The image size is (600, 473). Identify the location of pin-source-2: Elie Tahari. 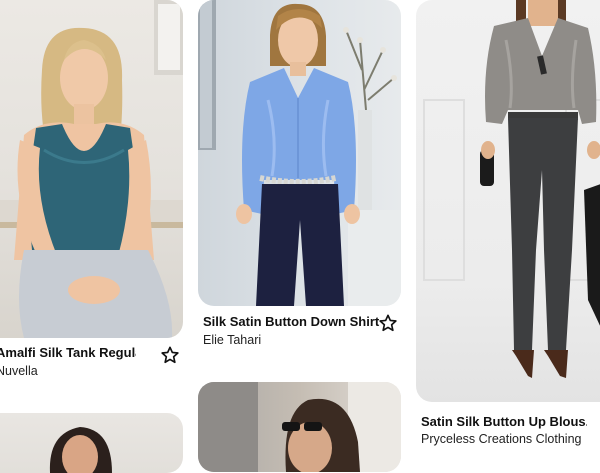
(232, 340).